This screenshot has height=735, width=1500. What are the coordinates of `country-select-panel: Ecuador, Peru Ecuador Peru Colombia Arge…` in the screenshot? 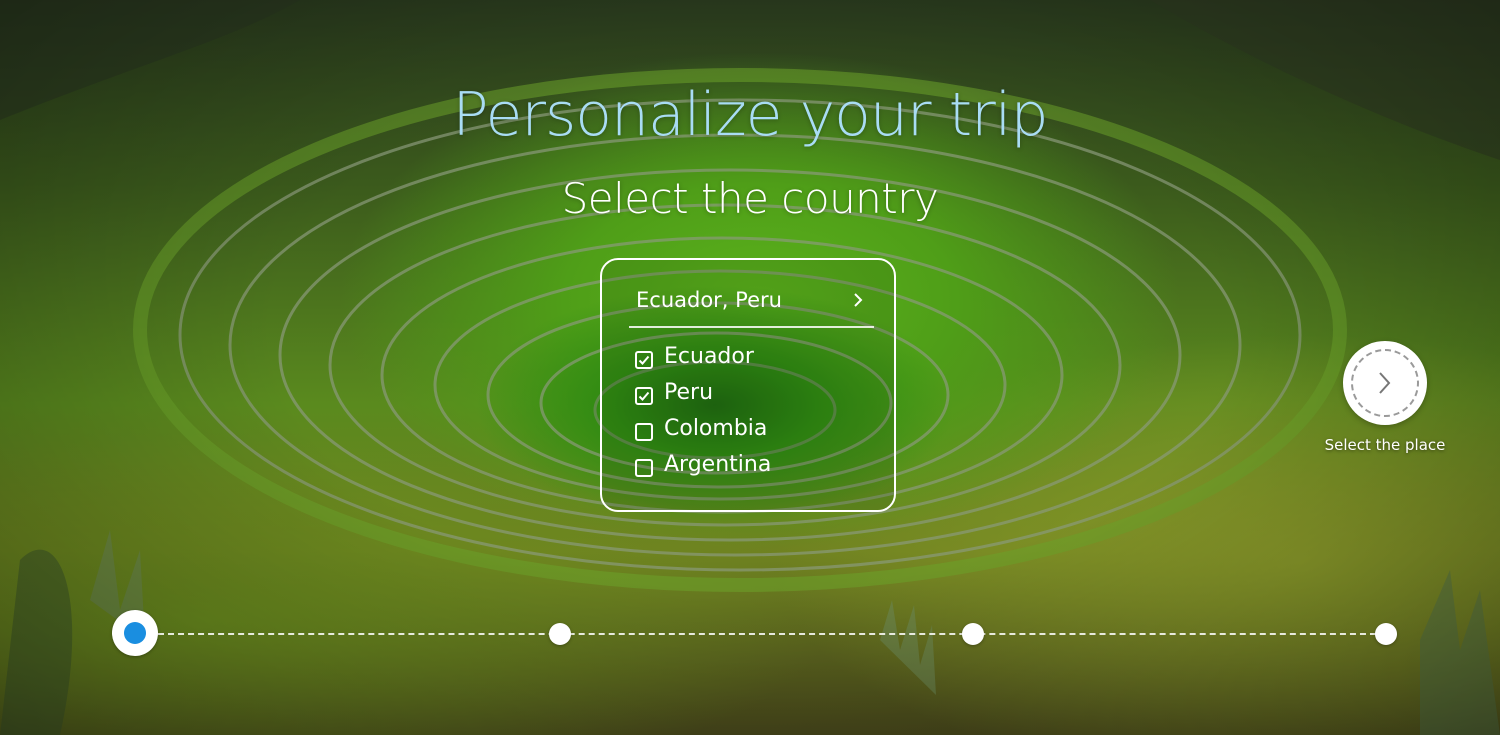 It's located at (748, 385).